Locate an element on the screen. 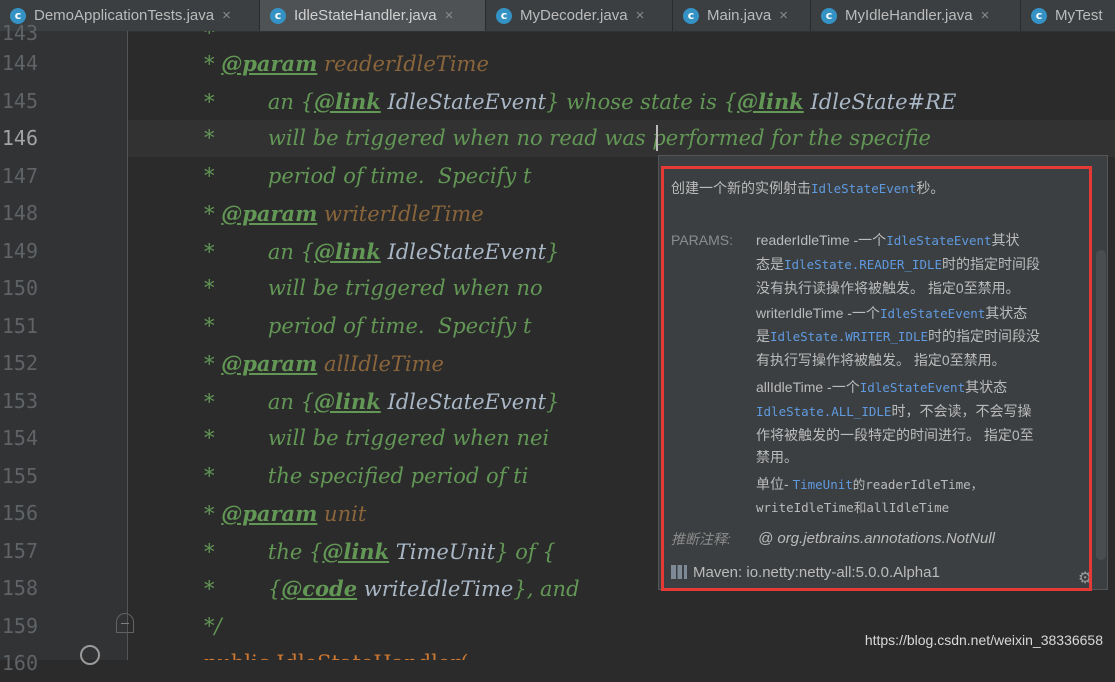  tab-my-idle-handler: c MyIdleHandler.java × is located at coordinates (916, 15).